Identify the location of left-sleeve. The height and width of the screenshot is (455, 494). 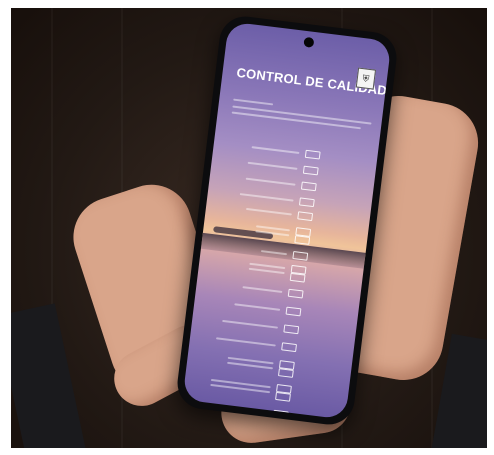
(48, 375).